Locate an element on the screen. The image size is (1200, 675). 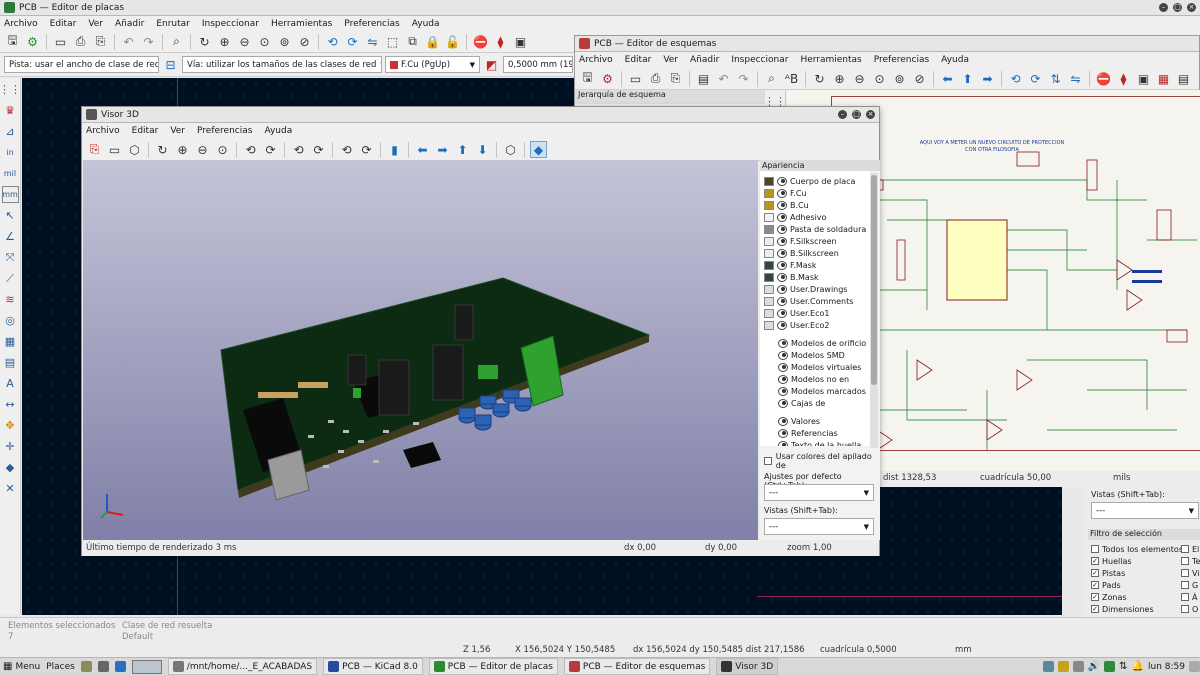
model-row: Modelos no en is located at coordinates (815, 379).